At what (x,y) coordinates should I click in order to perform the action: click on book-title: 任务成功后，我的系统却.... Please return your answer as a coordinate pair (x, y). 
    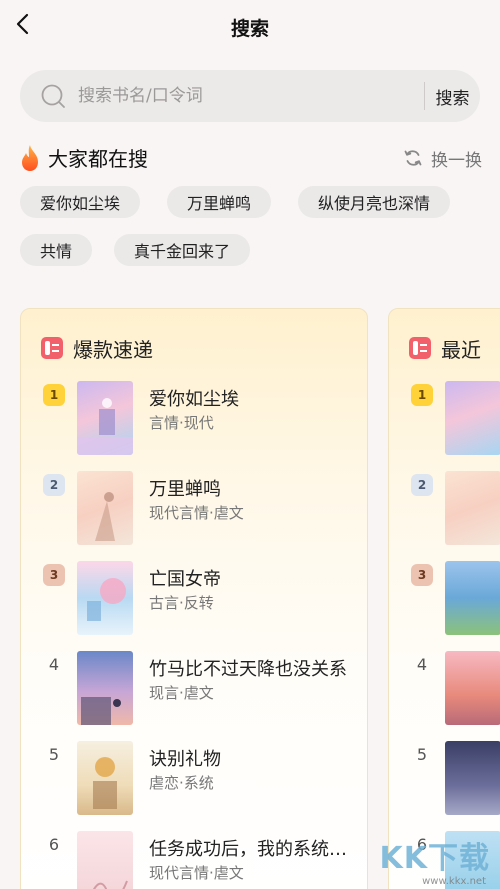
    Looking at the image, I should click on (254, 849).